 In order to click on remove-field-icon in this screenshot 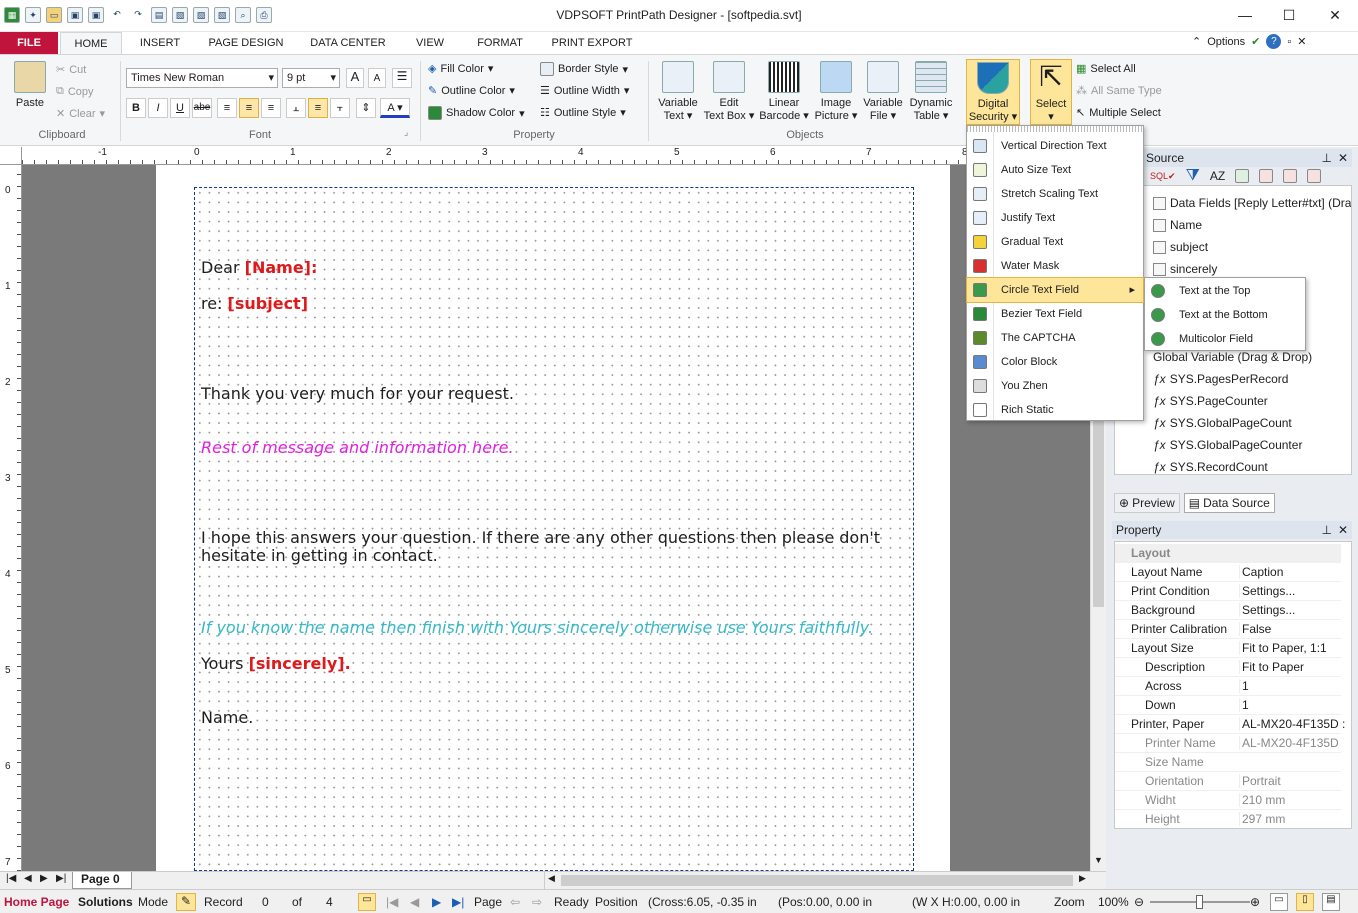, I will do `click(1314, 176)`.